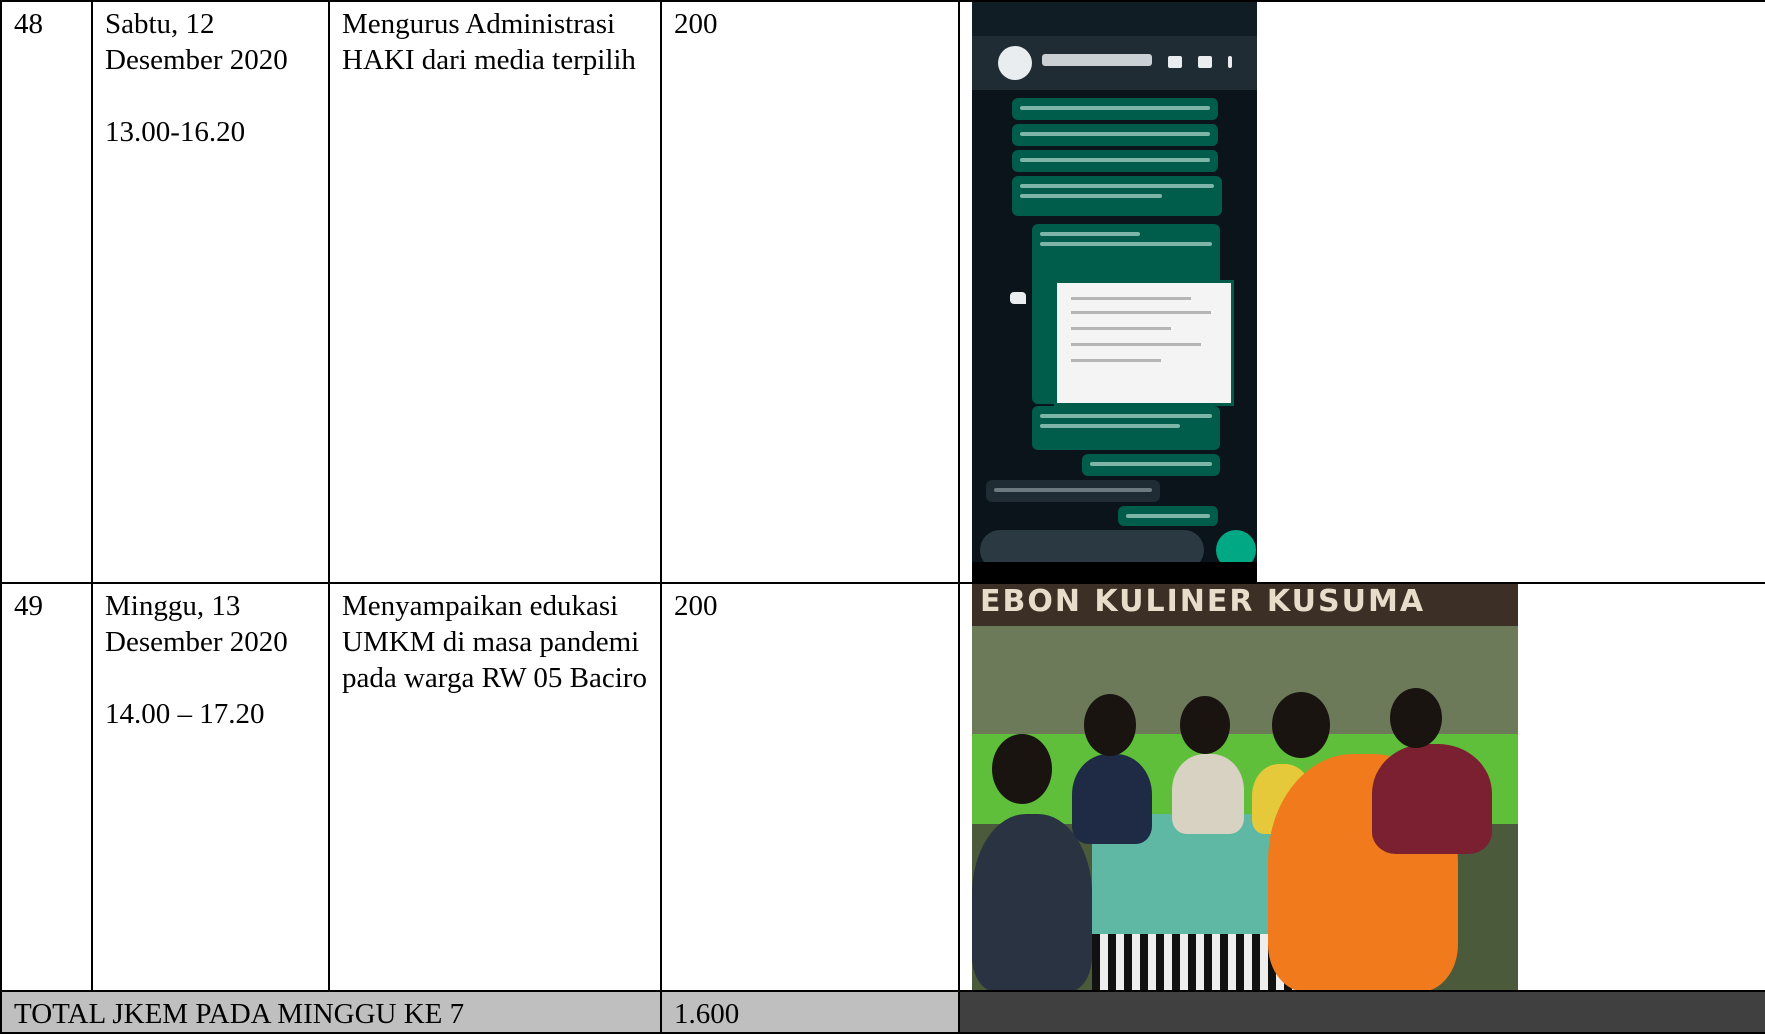 This screenshot has height=1034, width=1765. I want to click on total-label: TOTAL JKEM PADA MINGGU KE 7, so click(239, 1014).